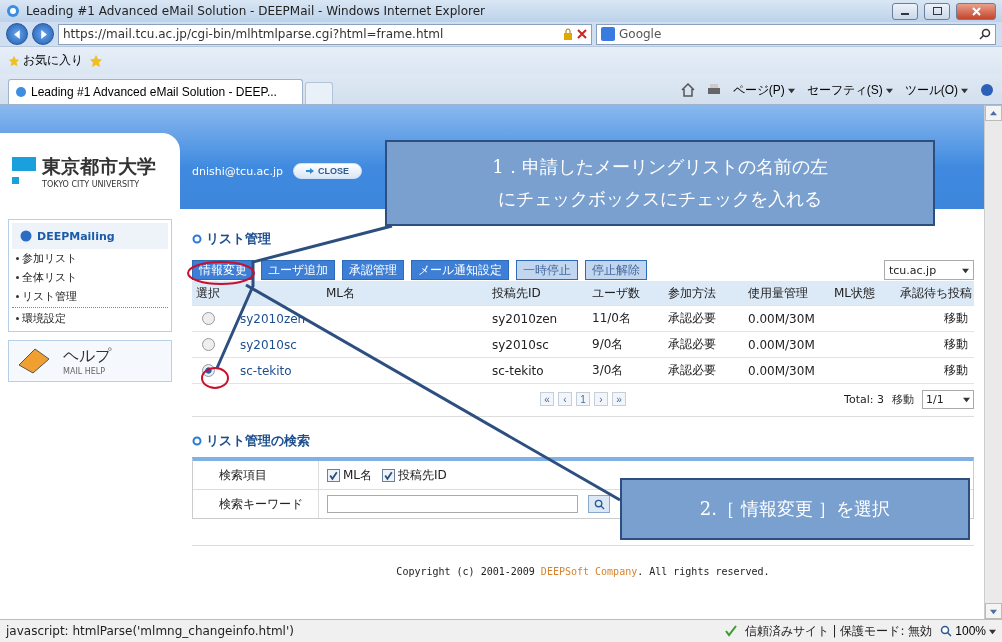 This screenshot has height=642, width=1002. I want to click on table-cell-text: 11/0名, so click(612, 318).